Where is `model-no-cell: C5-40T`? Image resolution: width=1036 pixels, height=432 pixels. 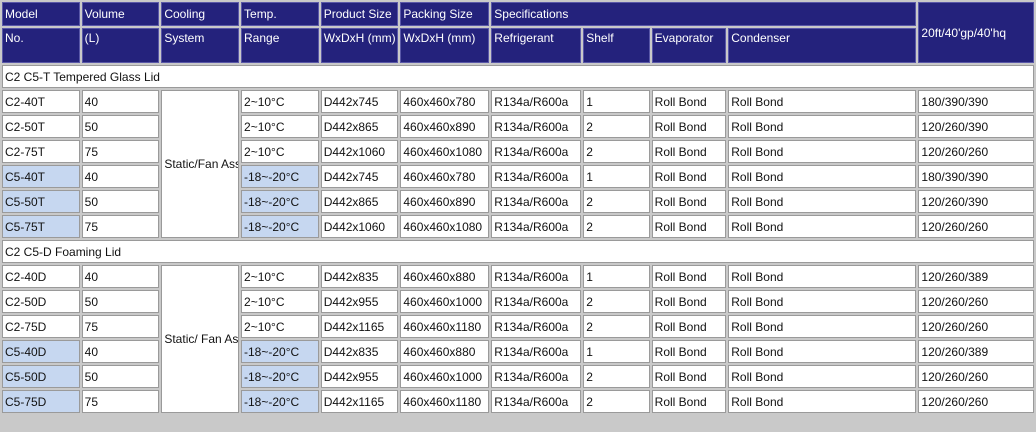 model-no-cell: C5-40T is located at coordinates (41, 176).